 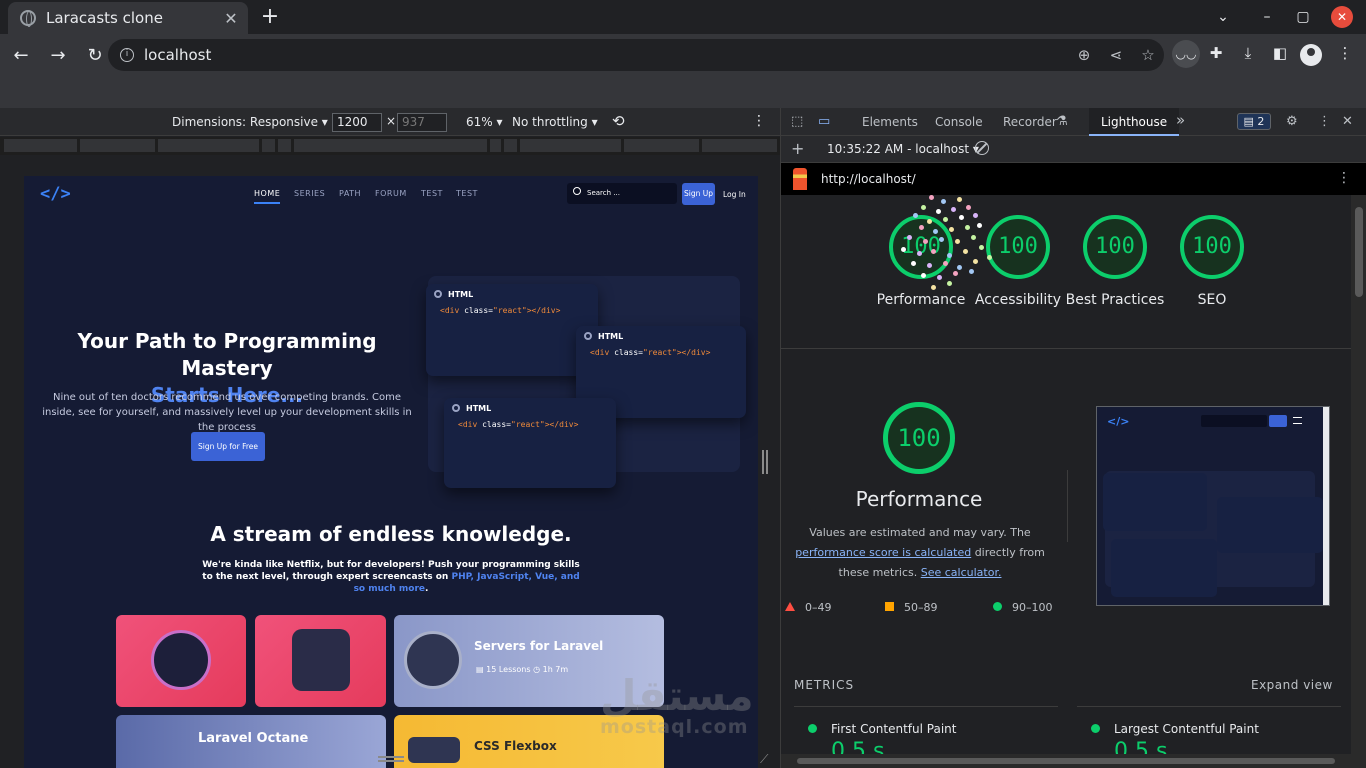 What do you see at coordinates (919, 499) in the screenshot?
I see `performance-title: Performance` at bounding box center [919, 499].